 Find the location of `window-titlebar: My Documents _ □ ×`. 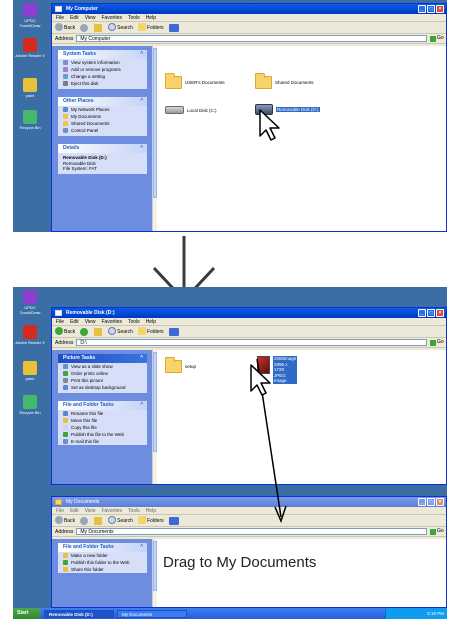

window-titlebar: My Documents _ □ × is located at coordinates (249, 502).